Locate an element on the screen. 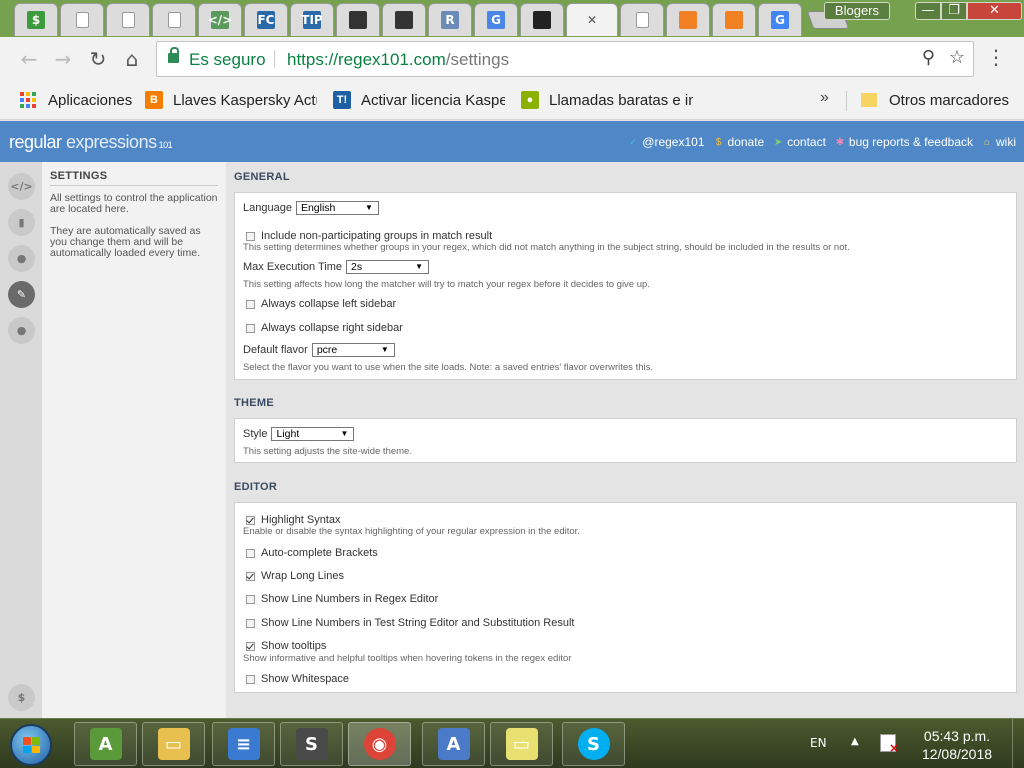 This screenshot has width=1024, height=768. system-clock: 05:43 p.m. 12/08/2018 is located at coordinates (957, 745).